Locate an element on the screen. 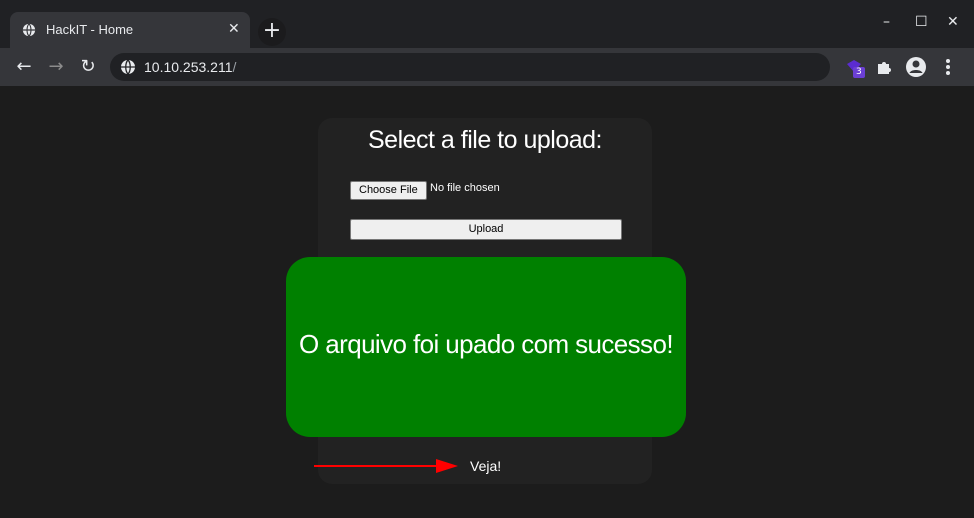 The height and width of the screenshot is (518, 974). window-close-icon: ✕ is located at coordinates (953, 22).